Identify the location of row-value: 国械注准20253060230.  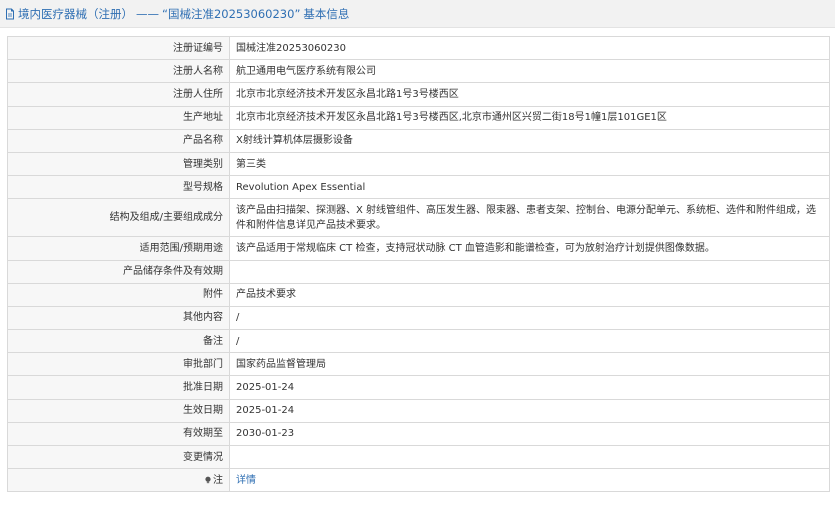
(529, 48).